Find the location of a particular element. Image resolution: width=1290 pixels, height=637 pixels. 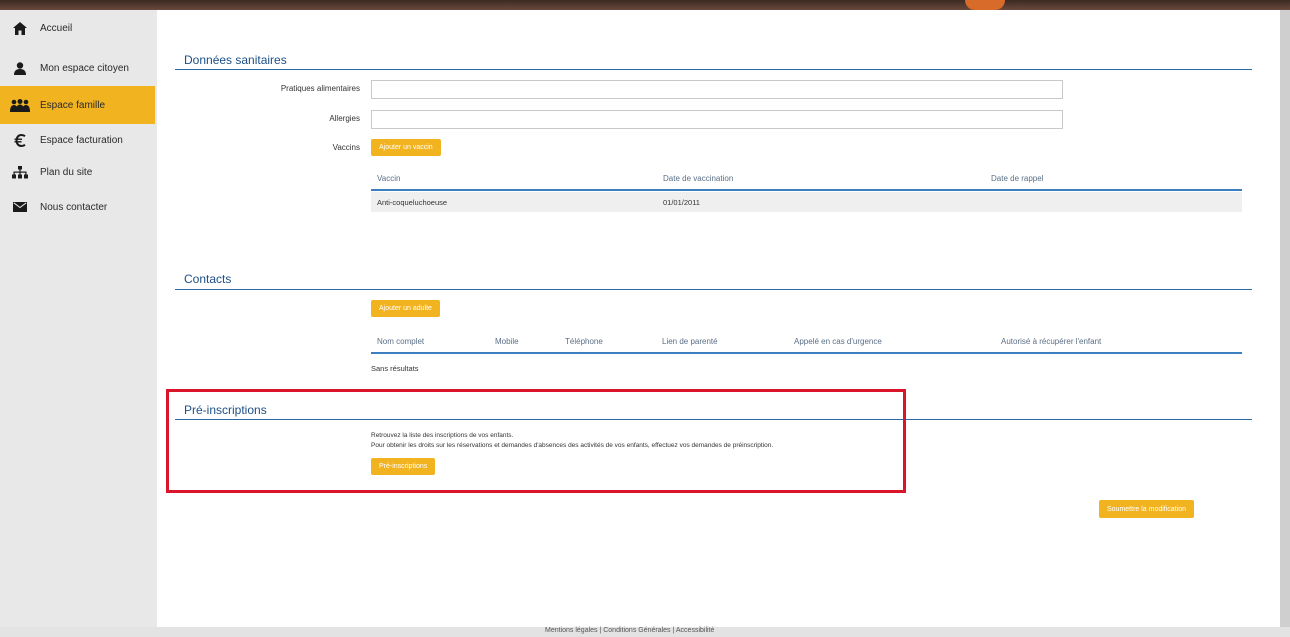

sidebar-item-mon-espace-citoyen: Mon espace citoyen is located at coordinates (77, 68).